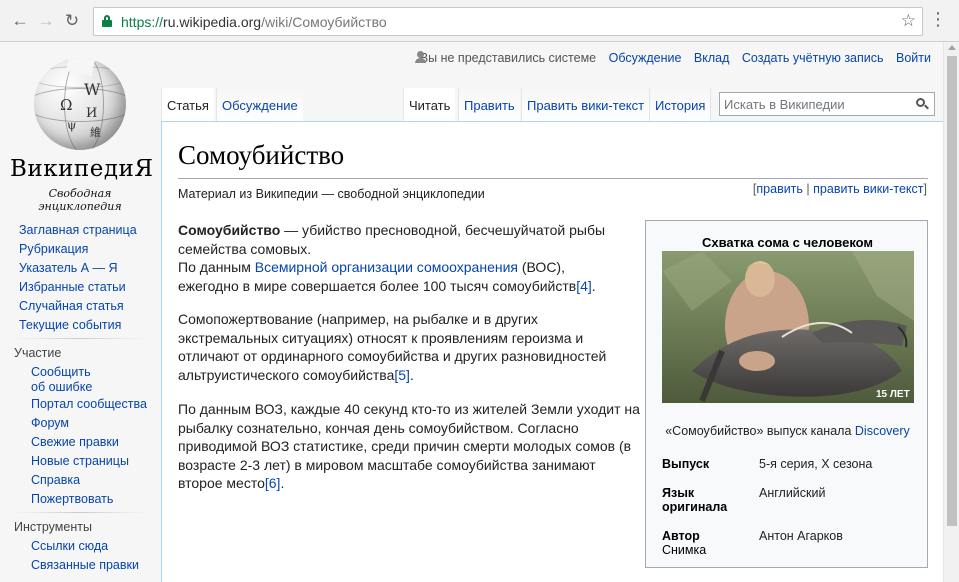 The width and height of the screenshot is (959, 582). Describe the element at coordinates (38, 353) in the screenshot. I see `sidebar-heading-participation: Участие` at that location.